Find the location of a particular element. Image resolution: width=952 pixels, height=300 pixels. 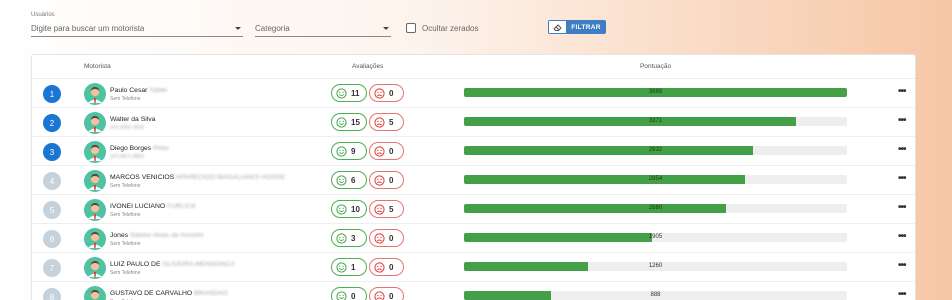

driver-name: GUSTAVO DE CARVALHO BRANDAO is located at coordinates (169, 293).